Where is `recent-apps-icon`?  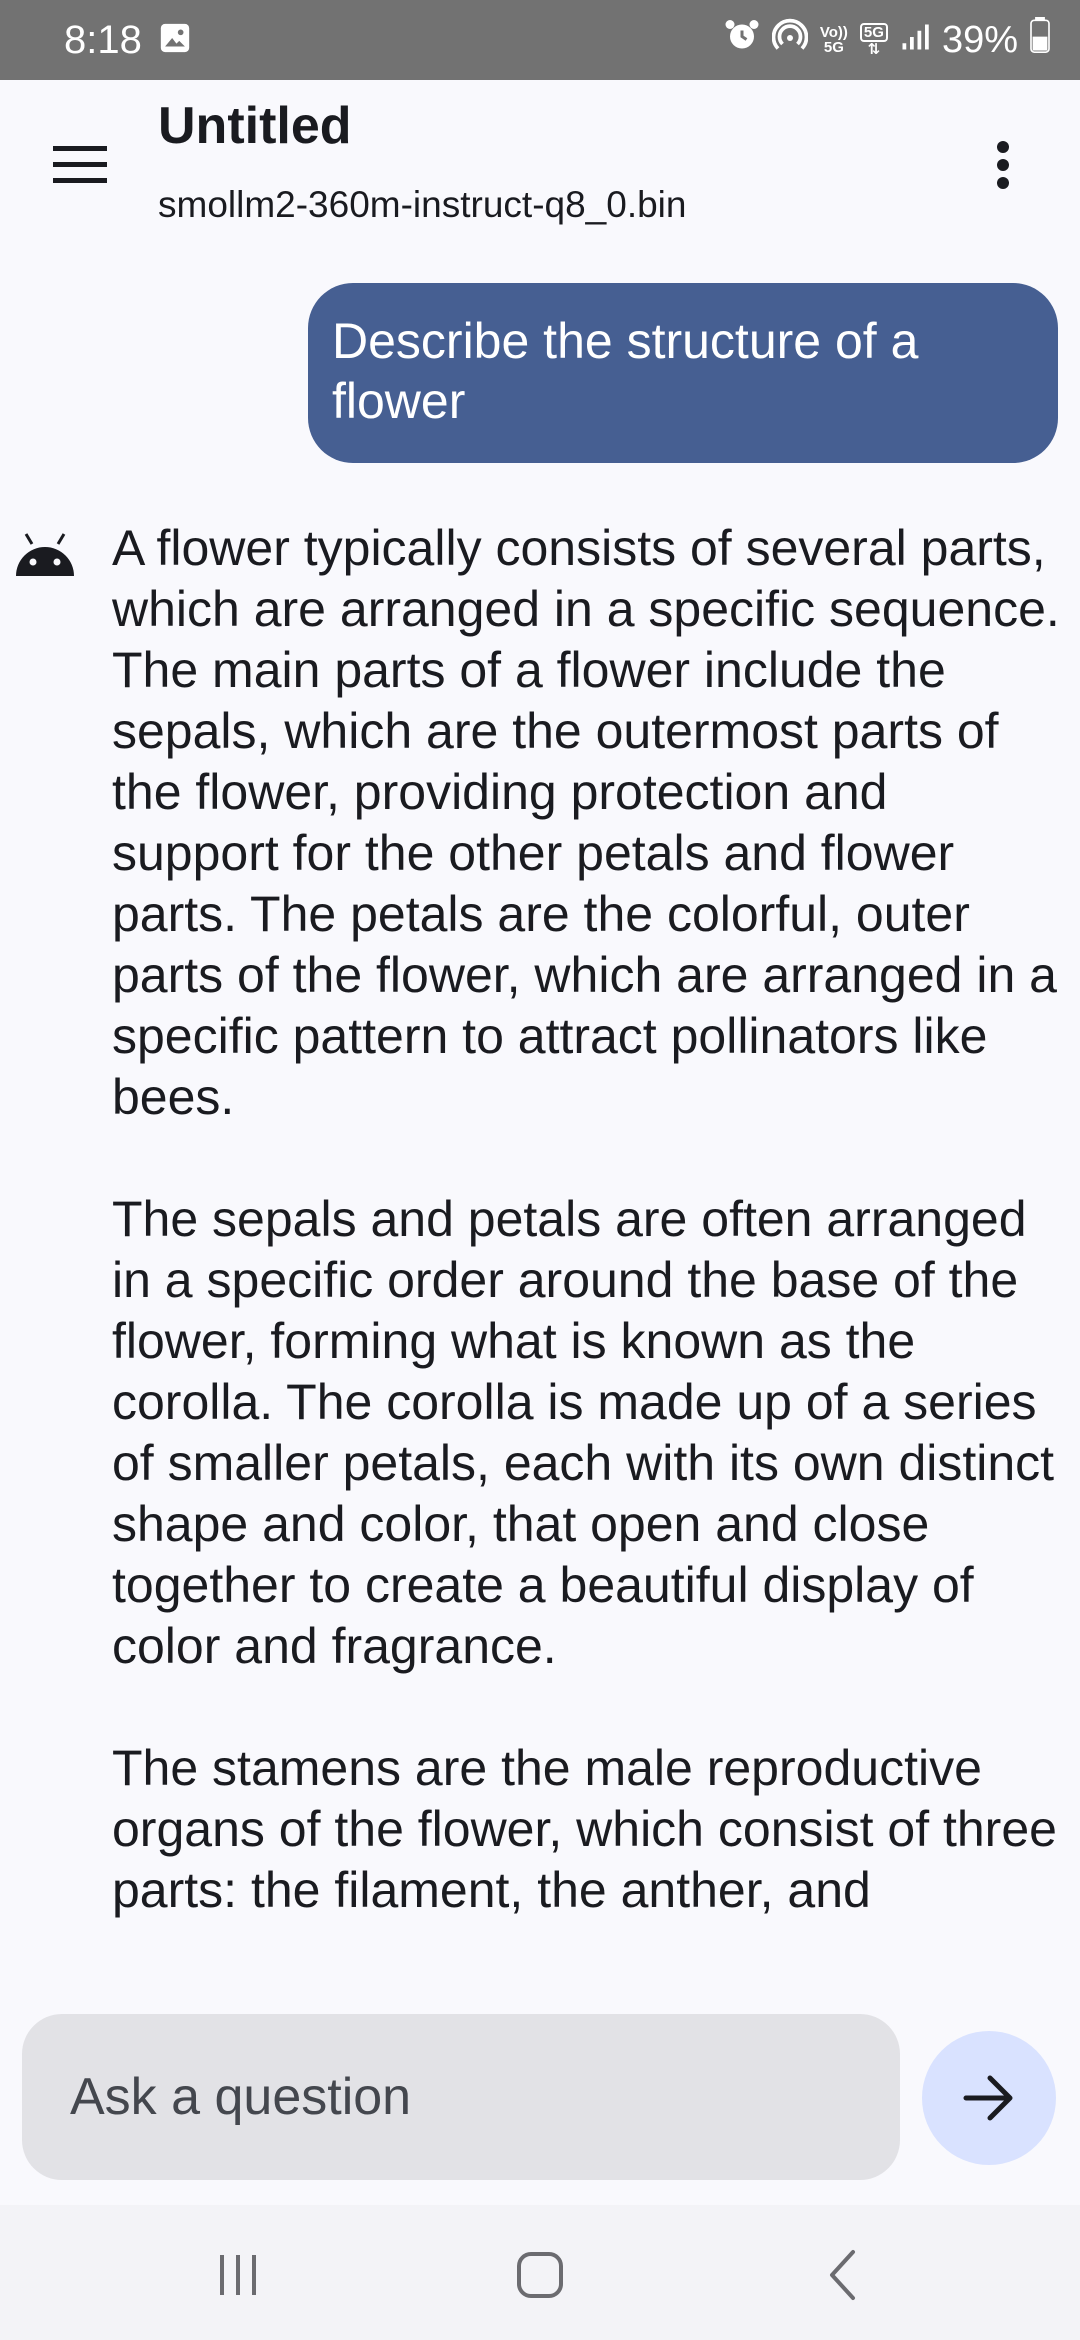
recent-apps-icon is located at coordinates (238, 2275).